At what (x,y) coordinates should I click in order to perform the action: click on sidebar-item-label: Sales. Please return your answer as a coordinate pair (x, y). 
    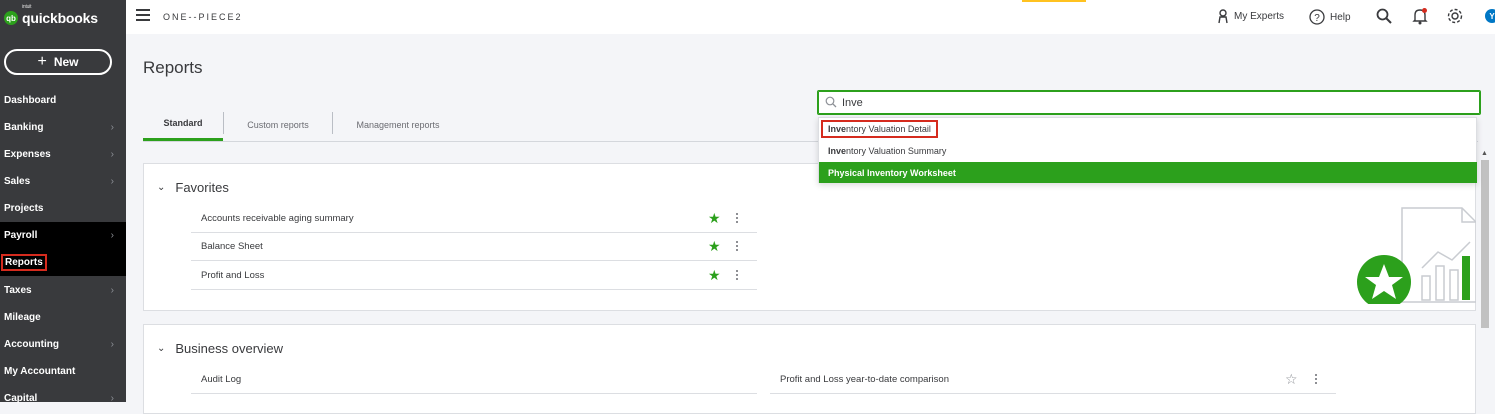
    Looking at the image, I should click on (17, 181).